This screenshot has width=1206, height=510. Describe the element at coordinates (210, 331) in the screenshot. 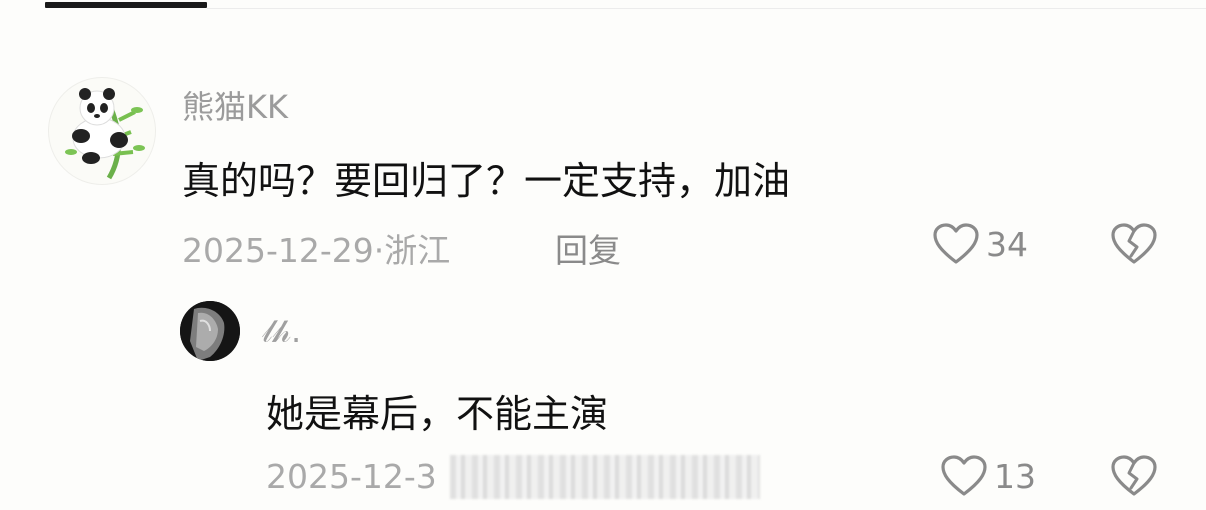

I see `user-photo-avatar` at that location.